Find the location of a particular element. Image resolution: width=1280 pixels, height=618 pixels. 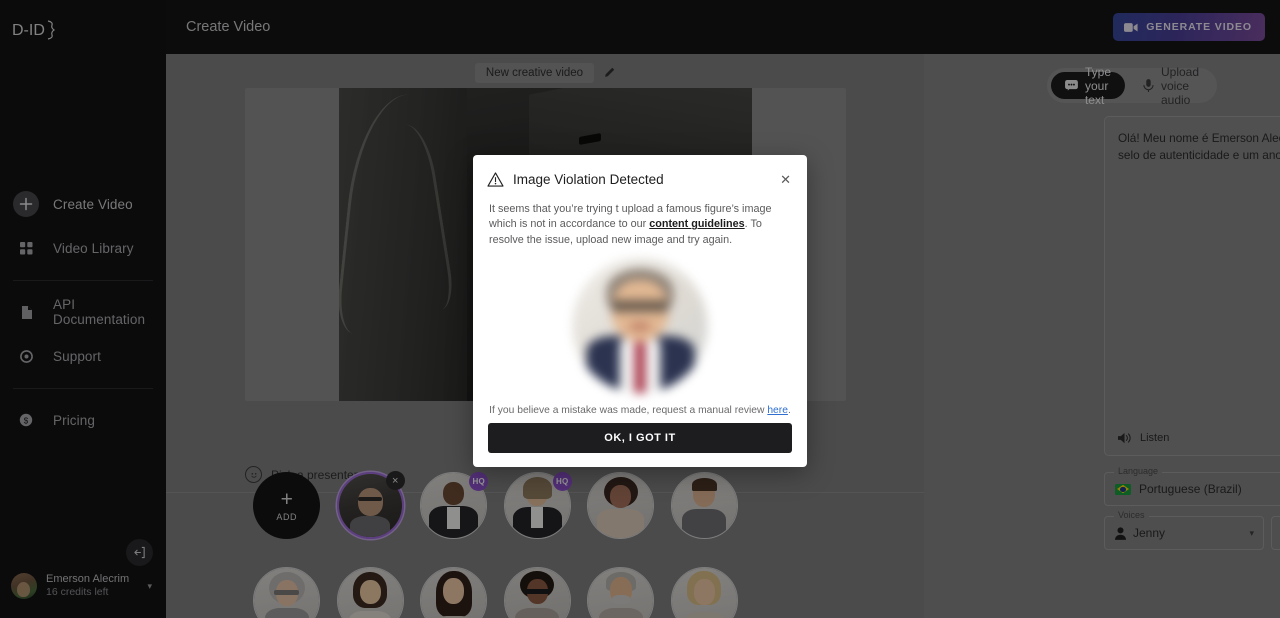

manual-review-link: here is located at coordinates (777, 410).